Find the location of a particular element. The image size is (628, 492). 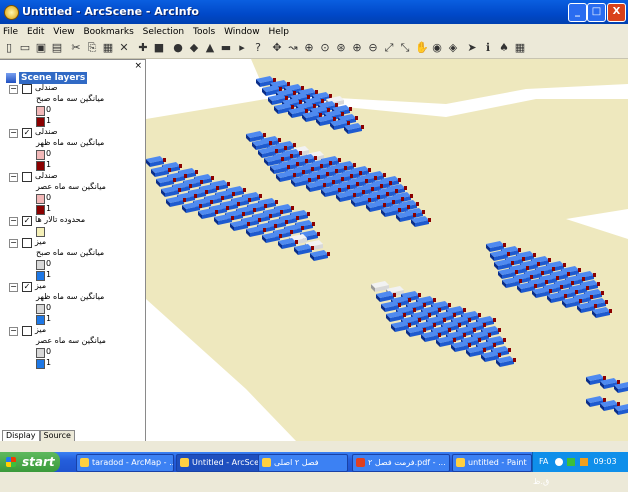

toc-layer: − ✓ محدوده تالار ها is located at coordinates (71, 221).